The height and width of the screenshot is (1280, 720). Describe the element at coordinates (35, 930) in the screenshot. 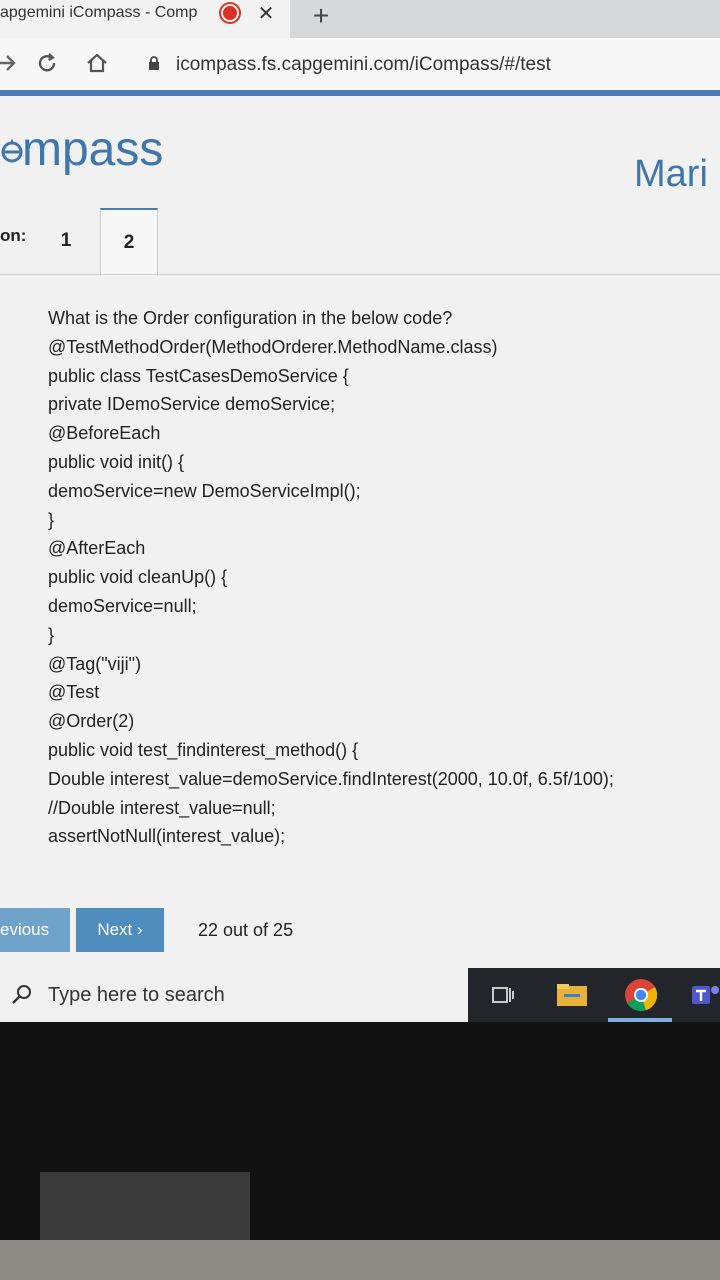

I see `previous-button: evious` at that location.